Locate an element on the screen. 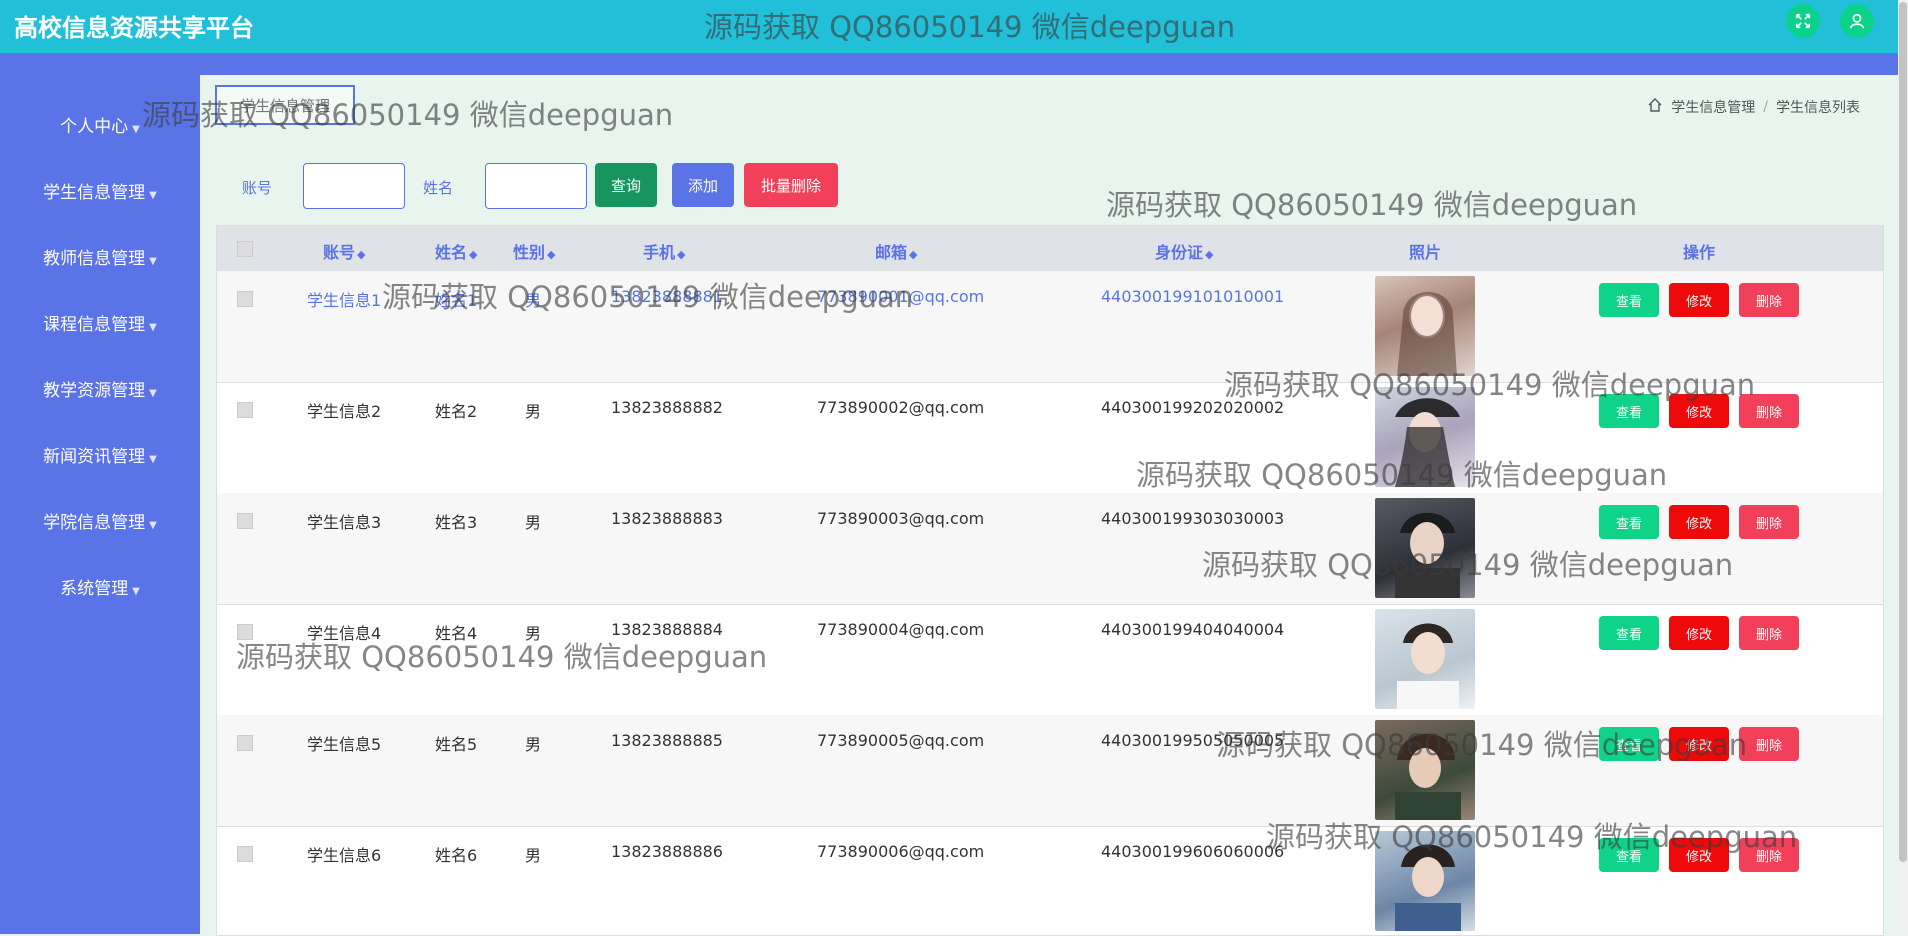  page-scrollbar is located at coordinates (1903, 467).